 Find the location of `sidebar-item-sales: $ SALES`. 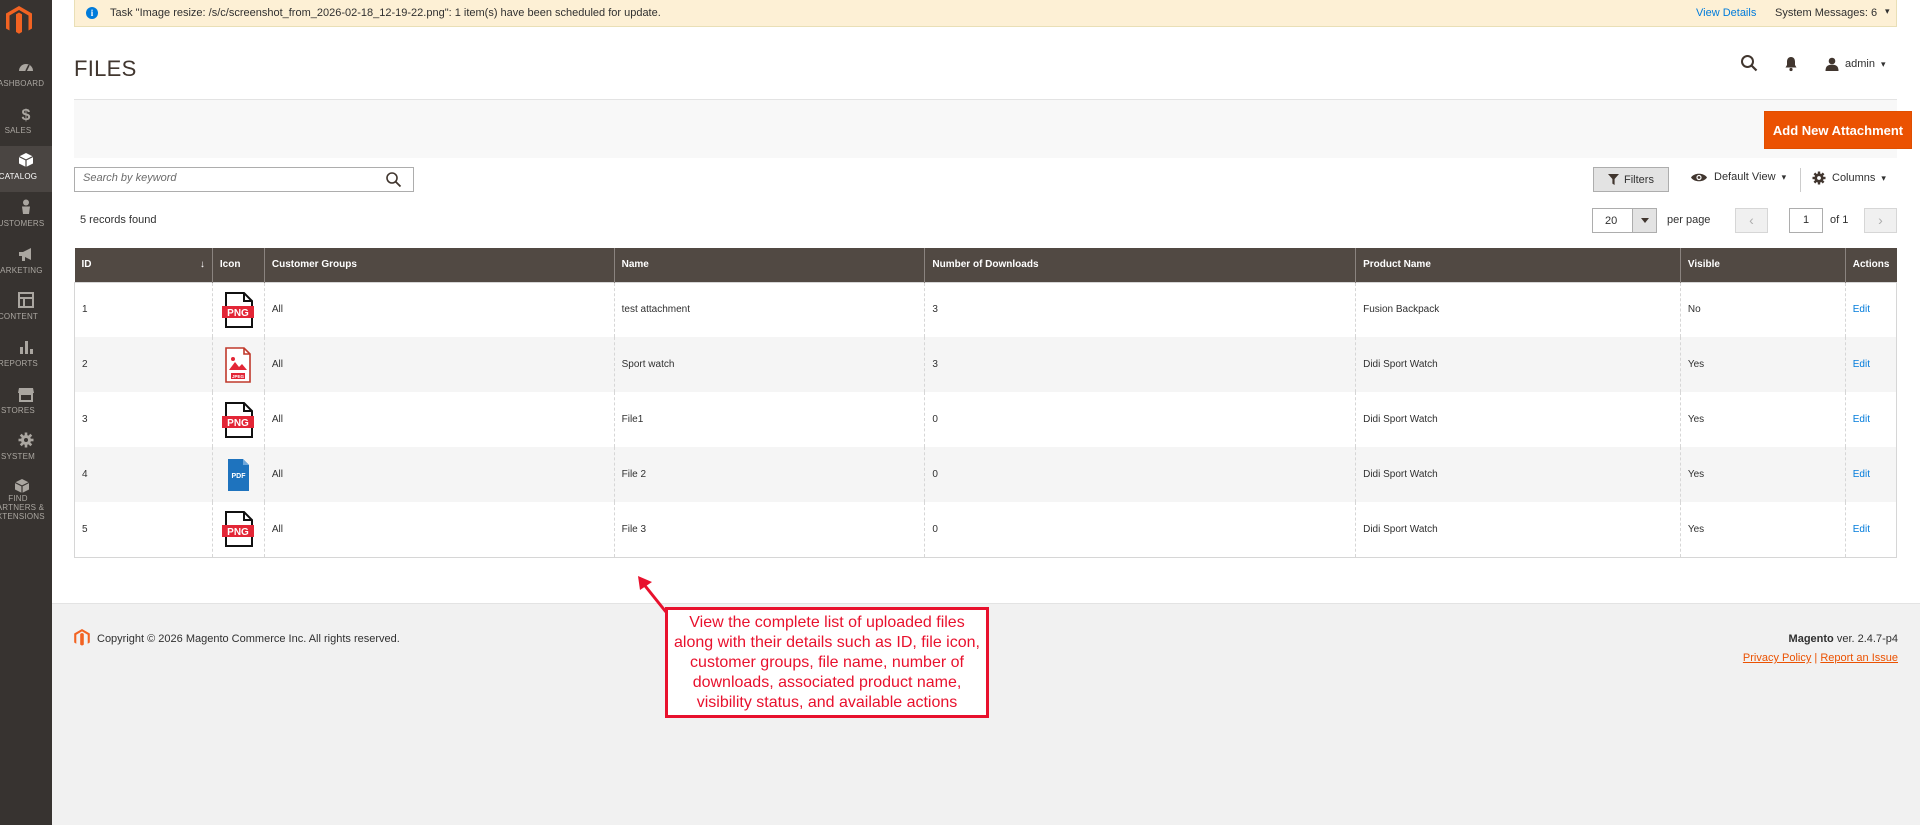

sidebar-item-sales: $ SALES is located at coordinates (26, 123).